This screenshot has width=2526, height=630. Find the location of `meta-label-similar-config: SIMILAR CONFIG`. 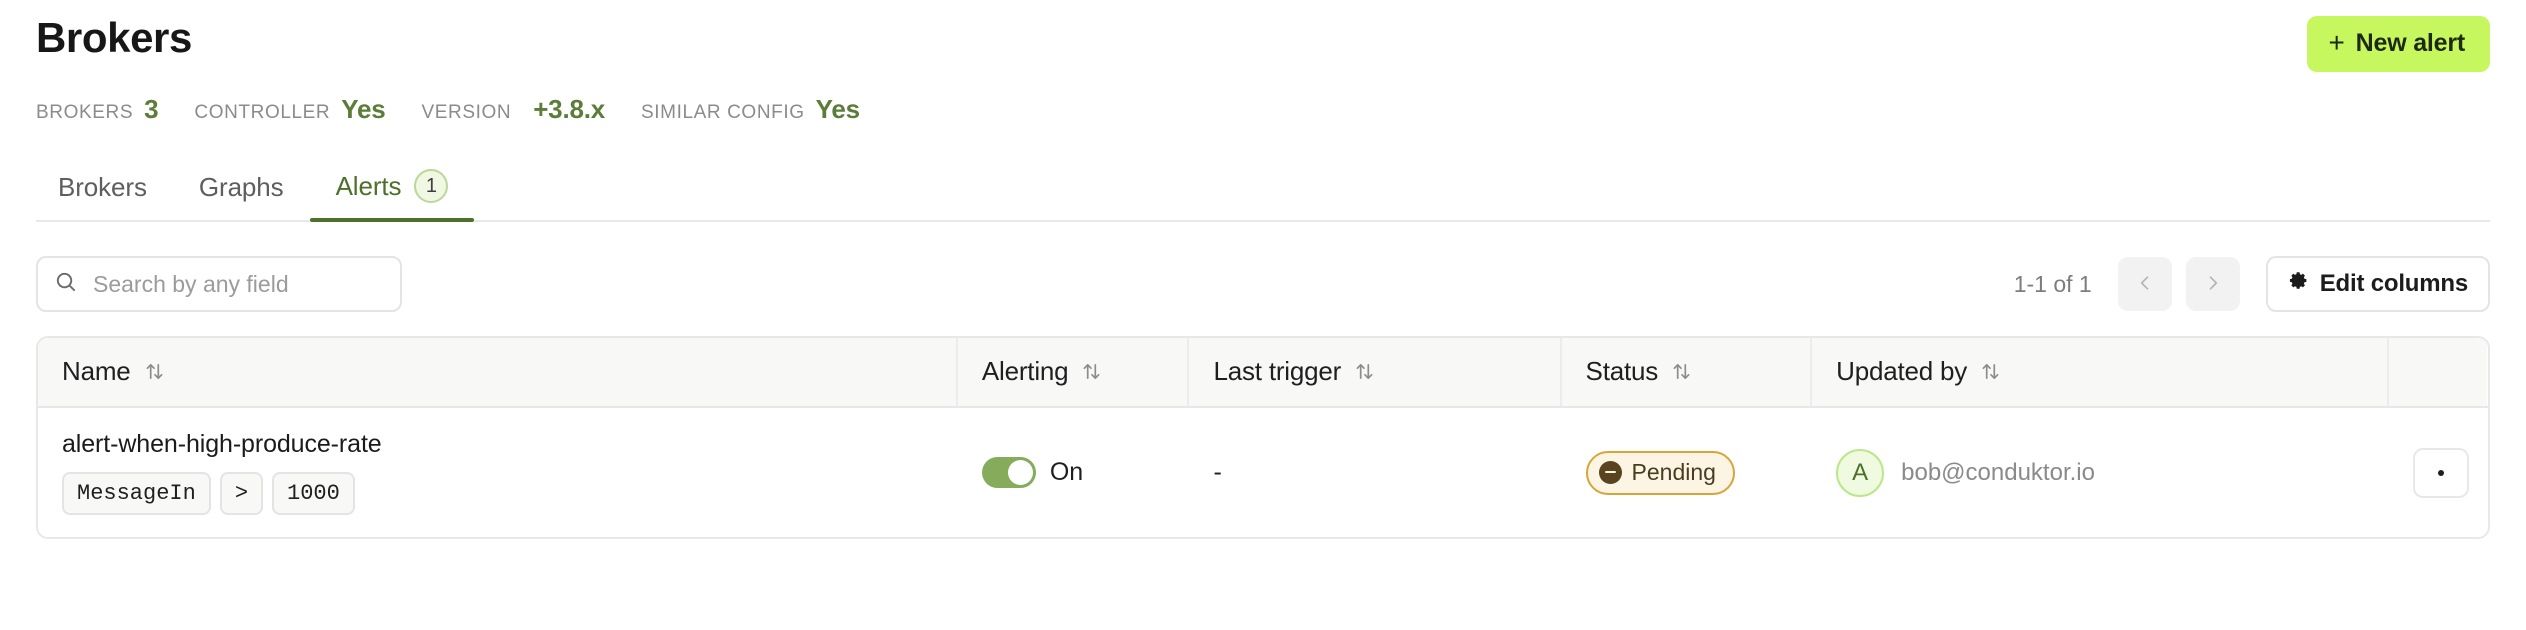

meta-label-similar-config: SIMILAR CONFIG is located at coordinates (723, 112).